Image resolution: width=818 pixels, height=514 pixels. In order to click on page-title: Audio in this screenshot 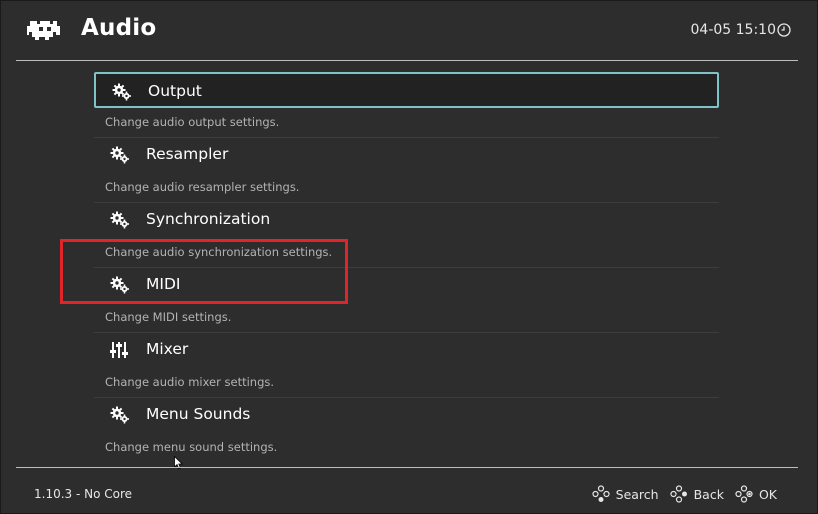, I will do `click(119, 28)`.